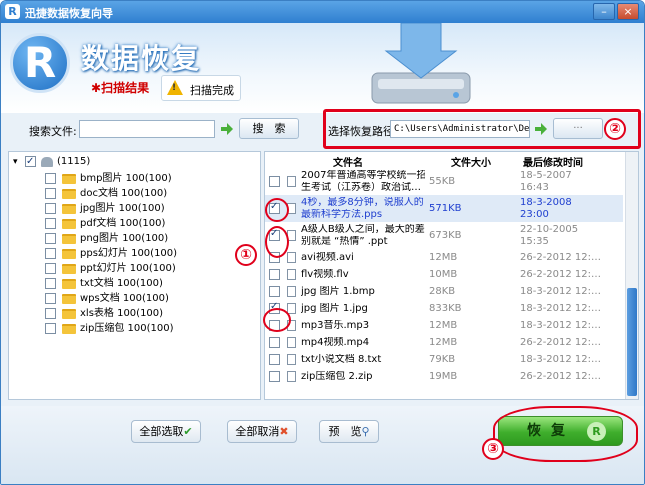  I want to click on deselect-all-button: 全部取消✖, so click(262, 431).